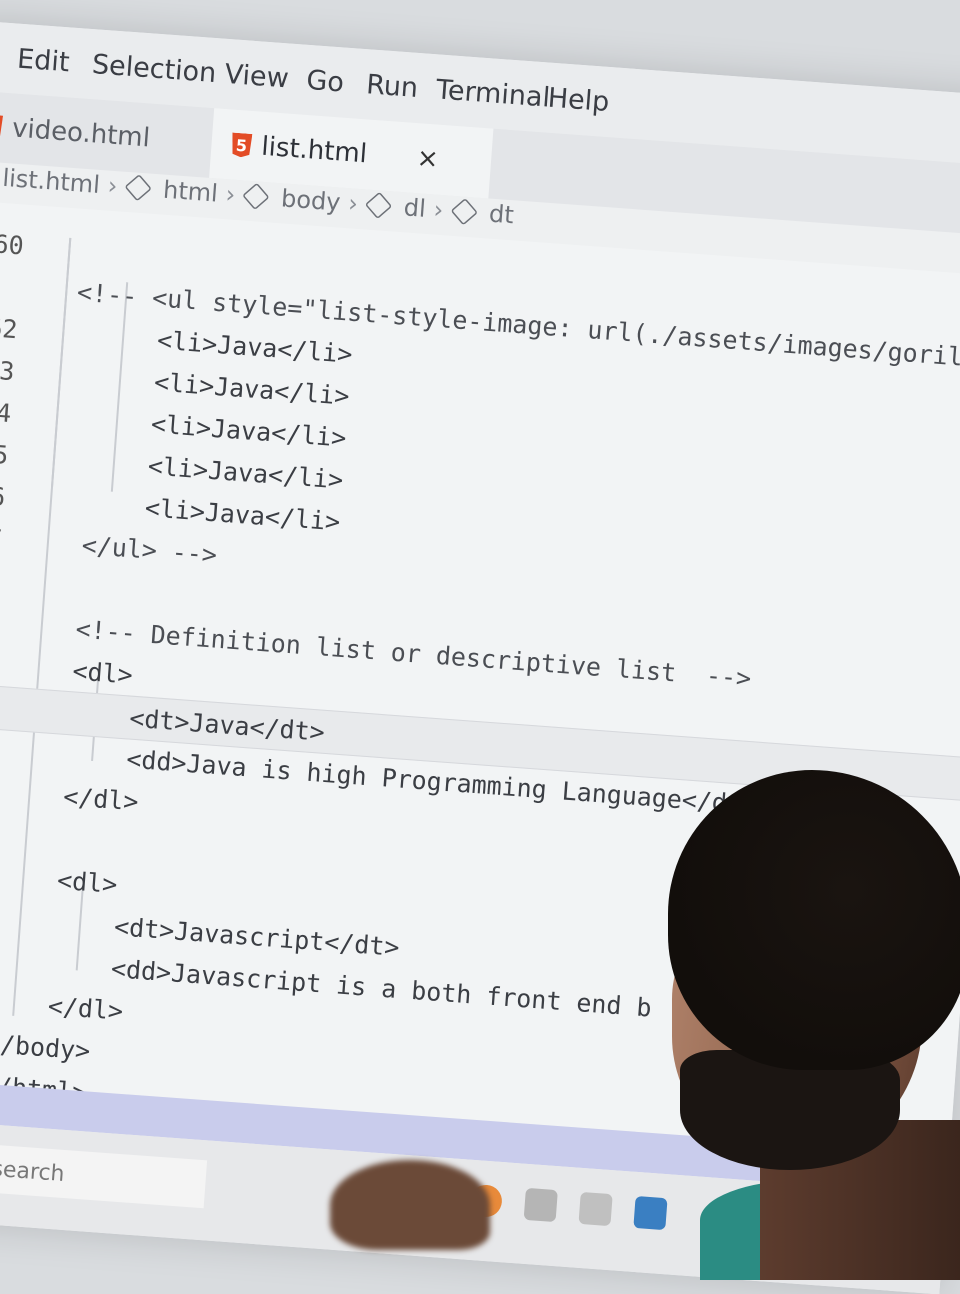 This screenshot has width=960, height=1294. What do you see at coordinates (2, 538) in the screenshot?
I see `line-number: 67` at bounding box center [2, 538].